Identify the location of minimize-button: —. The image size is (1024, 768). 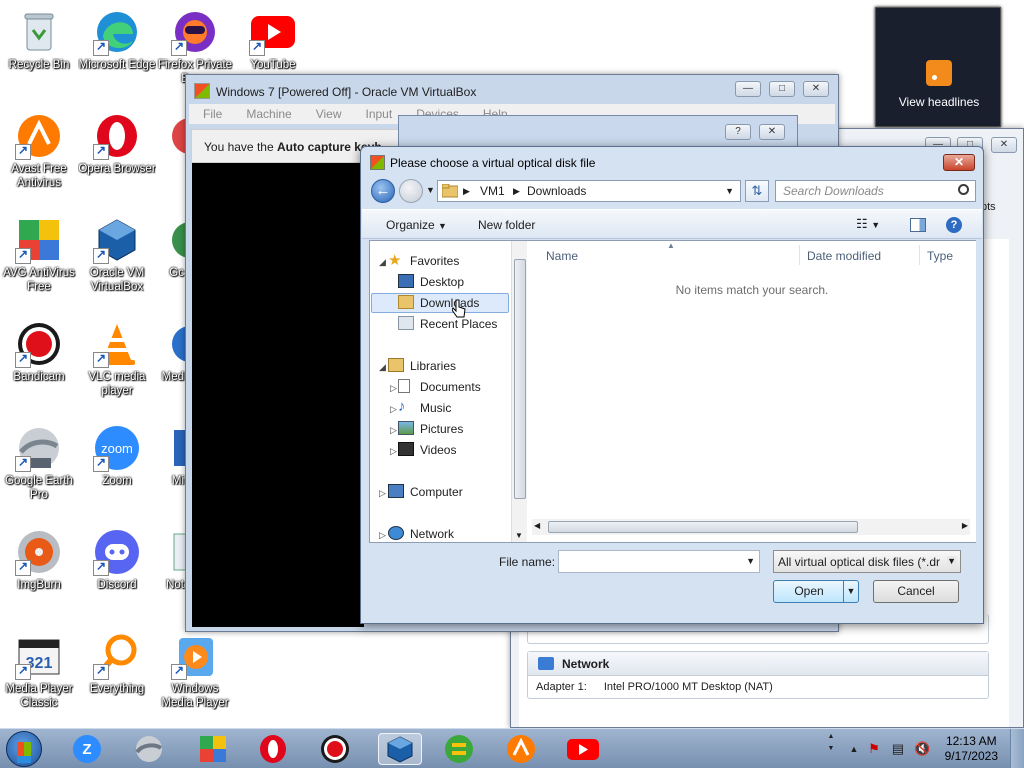
(748, 89).